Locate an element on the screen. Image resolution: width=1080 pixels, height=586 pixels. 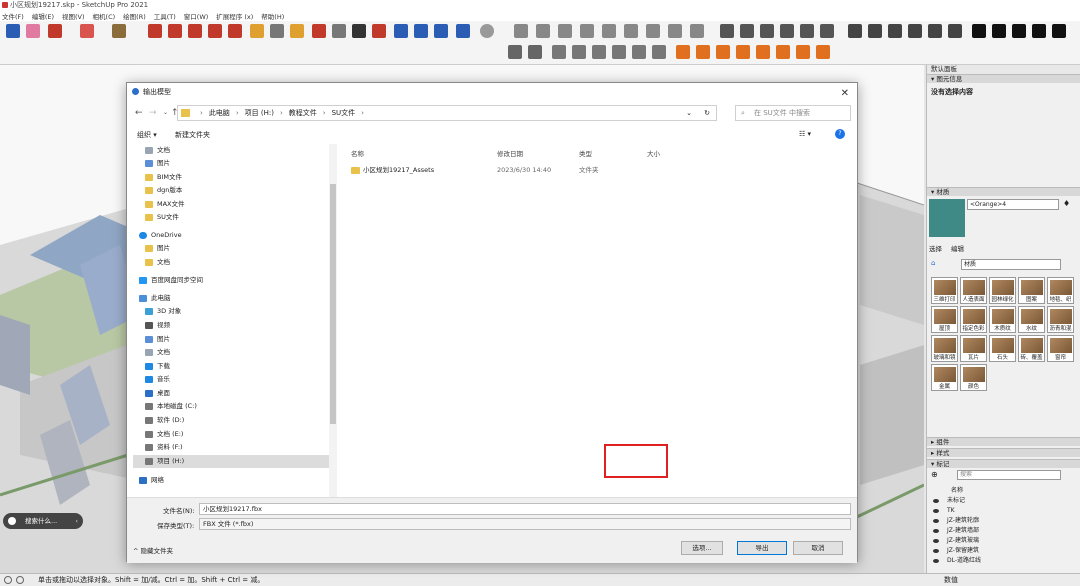
column-type: 类型 is located at coordinates (585, 153).